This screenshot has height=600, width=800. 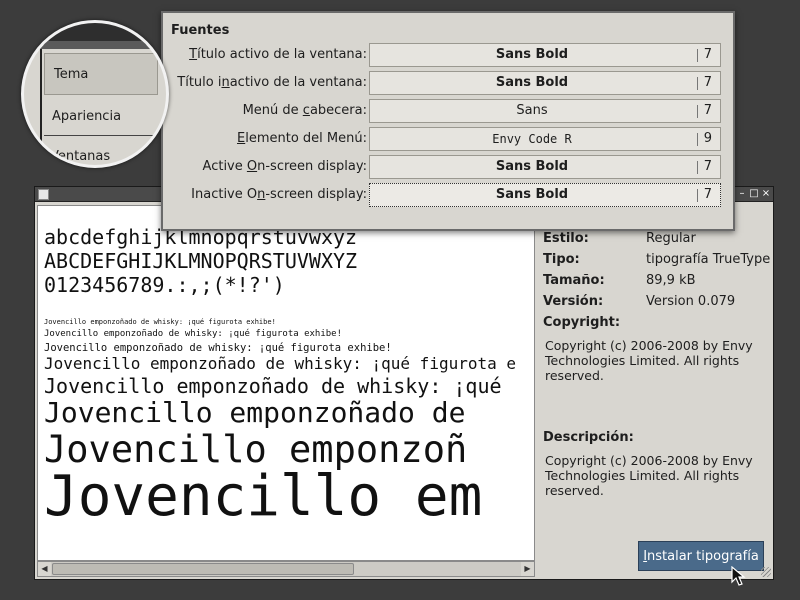 What do you see at coordinates (95, 45) in the screenshot?
I see `magnified-toolbar` at bounding box center [95, 45].